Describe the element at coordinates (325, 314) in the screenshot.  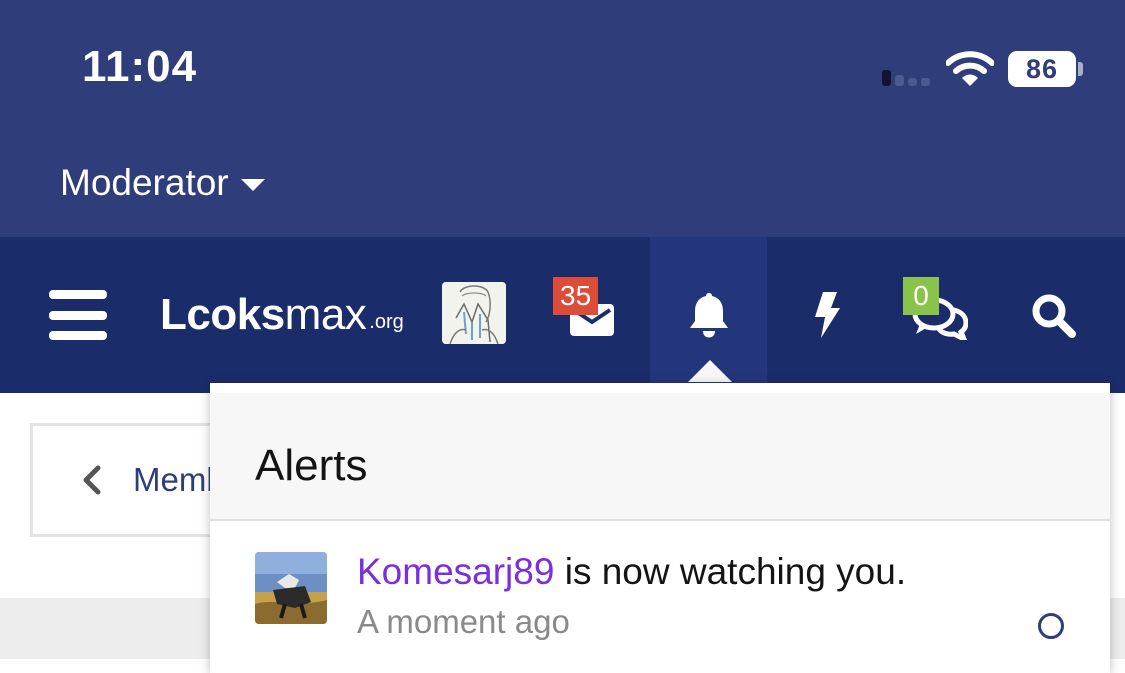
I see `logo-thin: max` at that location.